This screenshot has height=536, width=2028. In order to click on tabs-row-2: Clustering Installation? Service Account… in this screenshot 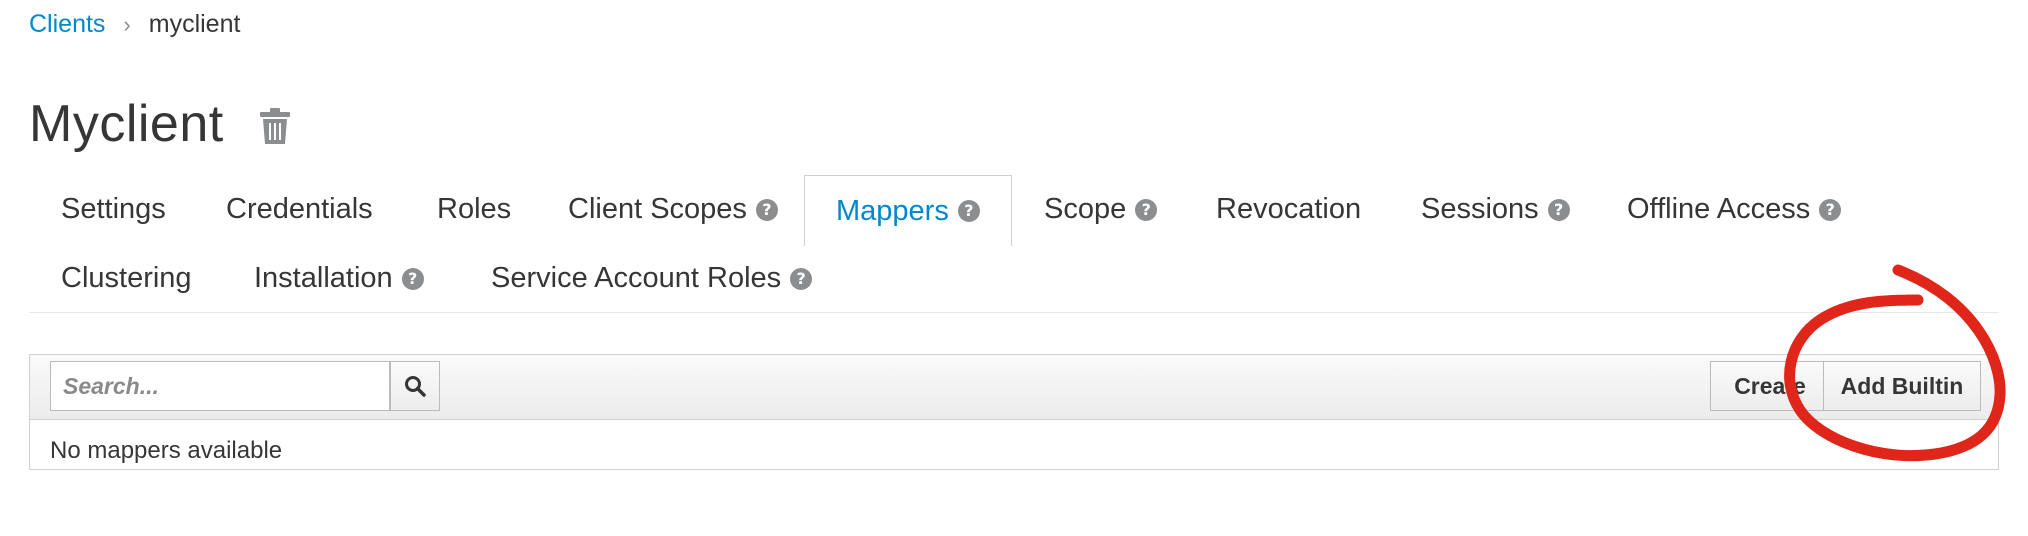, I will do `click(1014, 278)`.